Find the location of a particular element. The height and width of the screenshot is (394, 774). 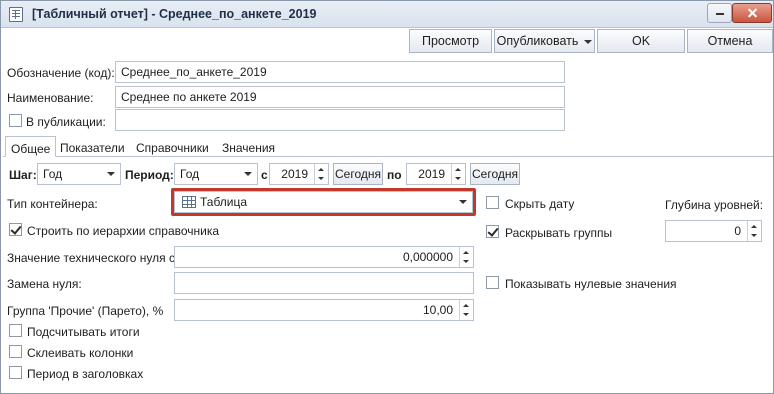

expand-groups-checkbox is located at coordinates (492, 231).